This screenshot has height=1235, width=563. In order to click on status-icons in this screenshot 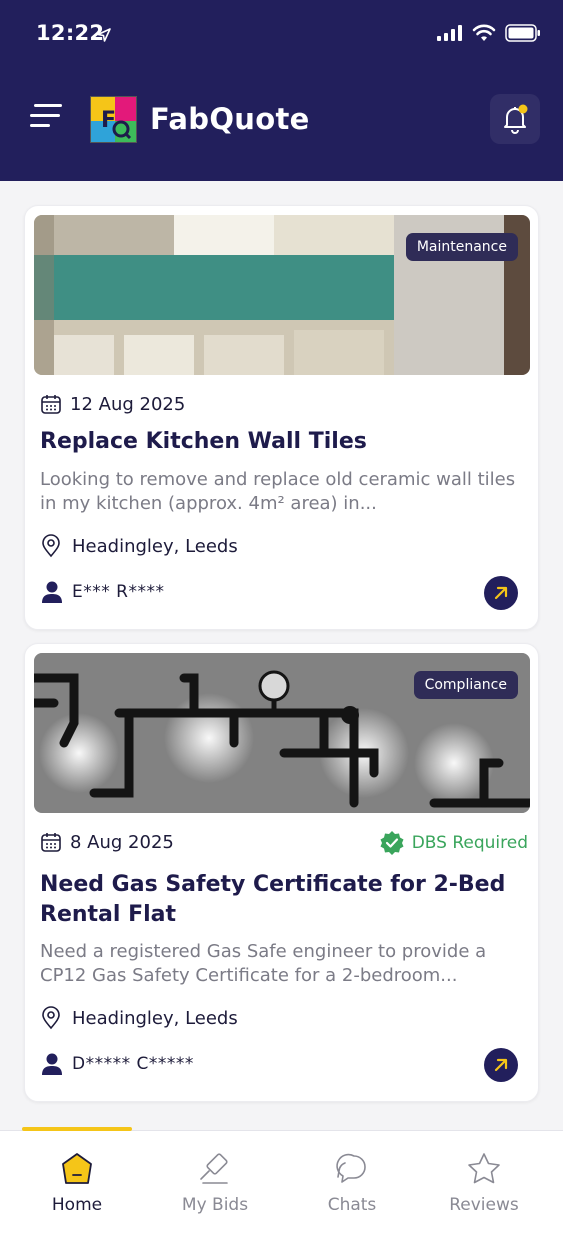, I will do `click(489, 33)`.